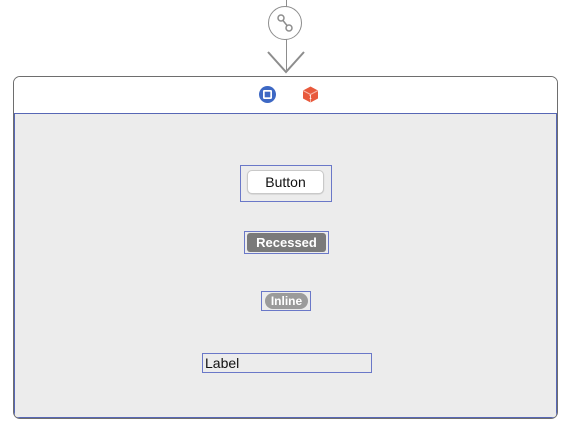 The height and width of the screenshot is (433, 570). Describe the element at coordinates (286, 242) in the screenshot. I see `recessed-button: Recessed` at that location.